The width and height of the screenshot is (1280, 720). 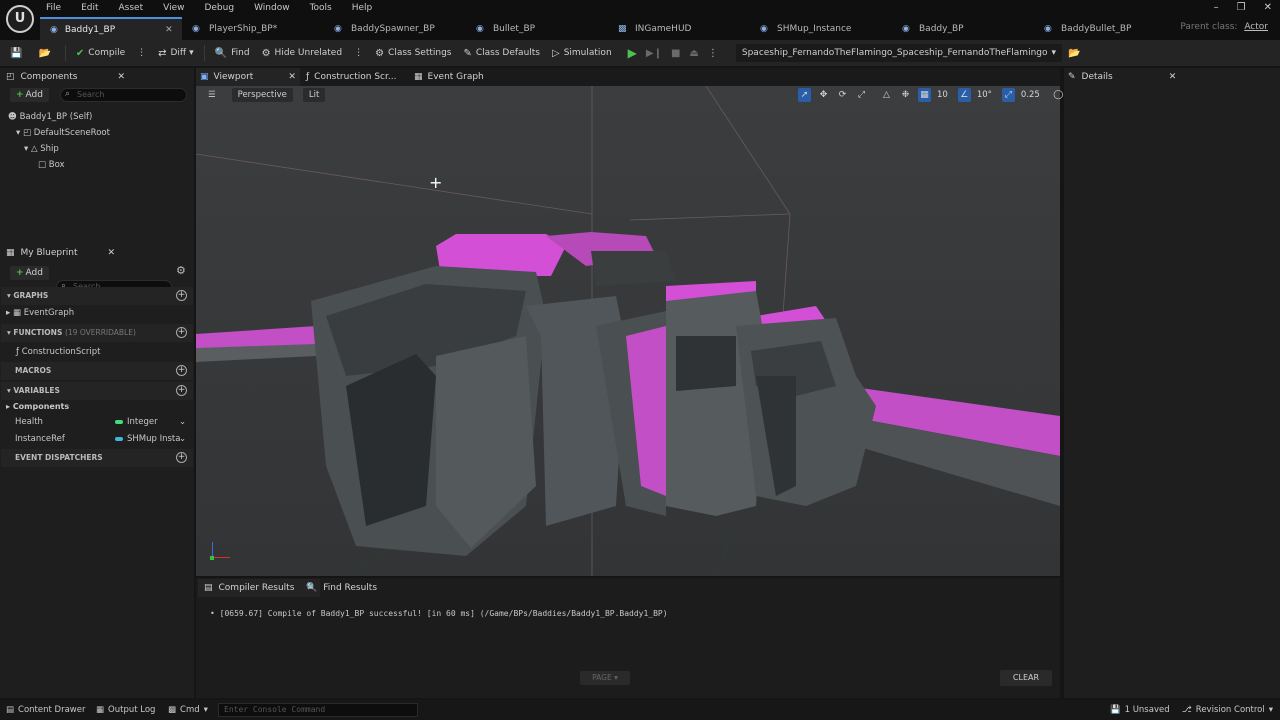 What do you see at coordinates (358, 53) in the screenshot?
I see `hide-options-icon: ⋮` at bounding box center [358, 53].